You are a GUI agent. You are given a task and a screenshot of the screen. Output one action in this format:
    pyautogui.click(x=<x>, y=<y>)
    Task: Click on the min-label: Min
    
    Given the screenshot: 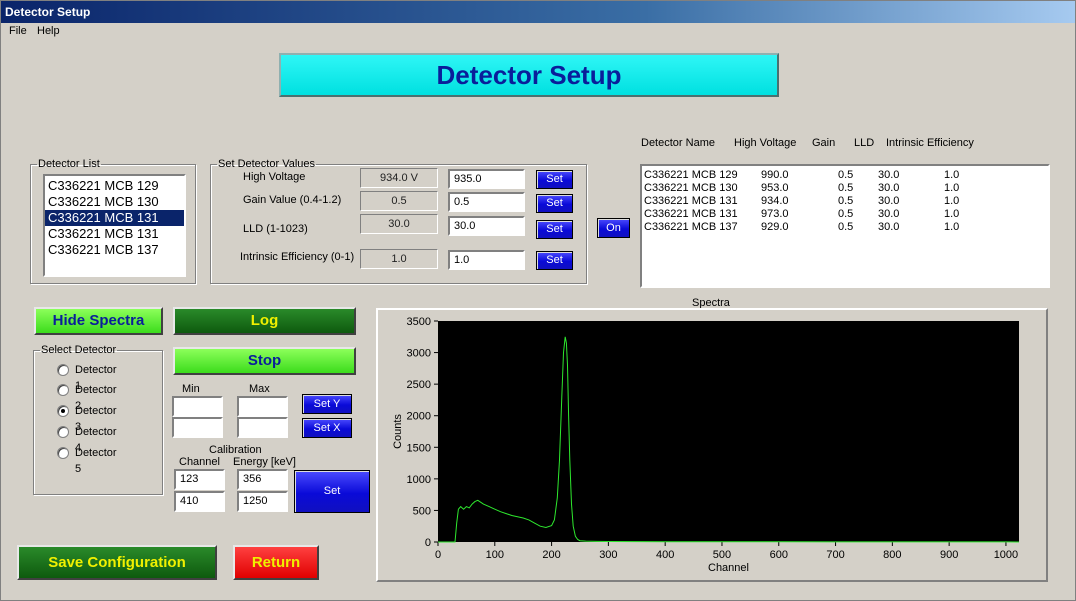 What is the action you would take?
    pyautogui.click(x=191, y=389)
    